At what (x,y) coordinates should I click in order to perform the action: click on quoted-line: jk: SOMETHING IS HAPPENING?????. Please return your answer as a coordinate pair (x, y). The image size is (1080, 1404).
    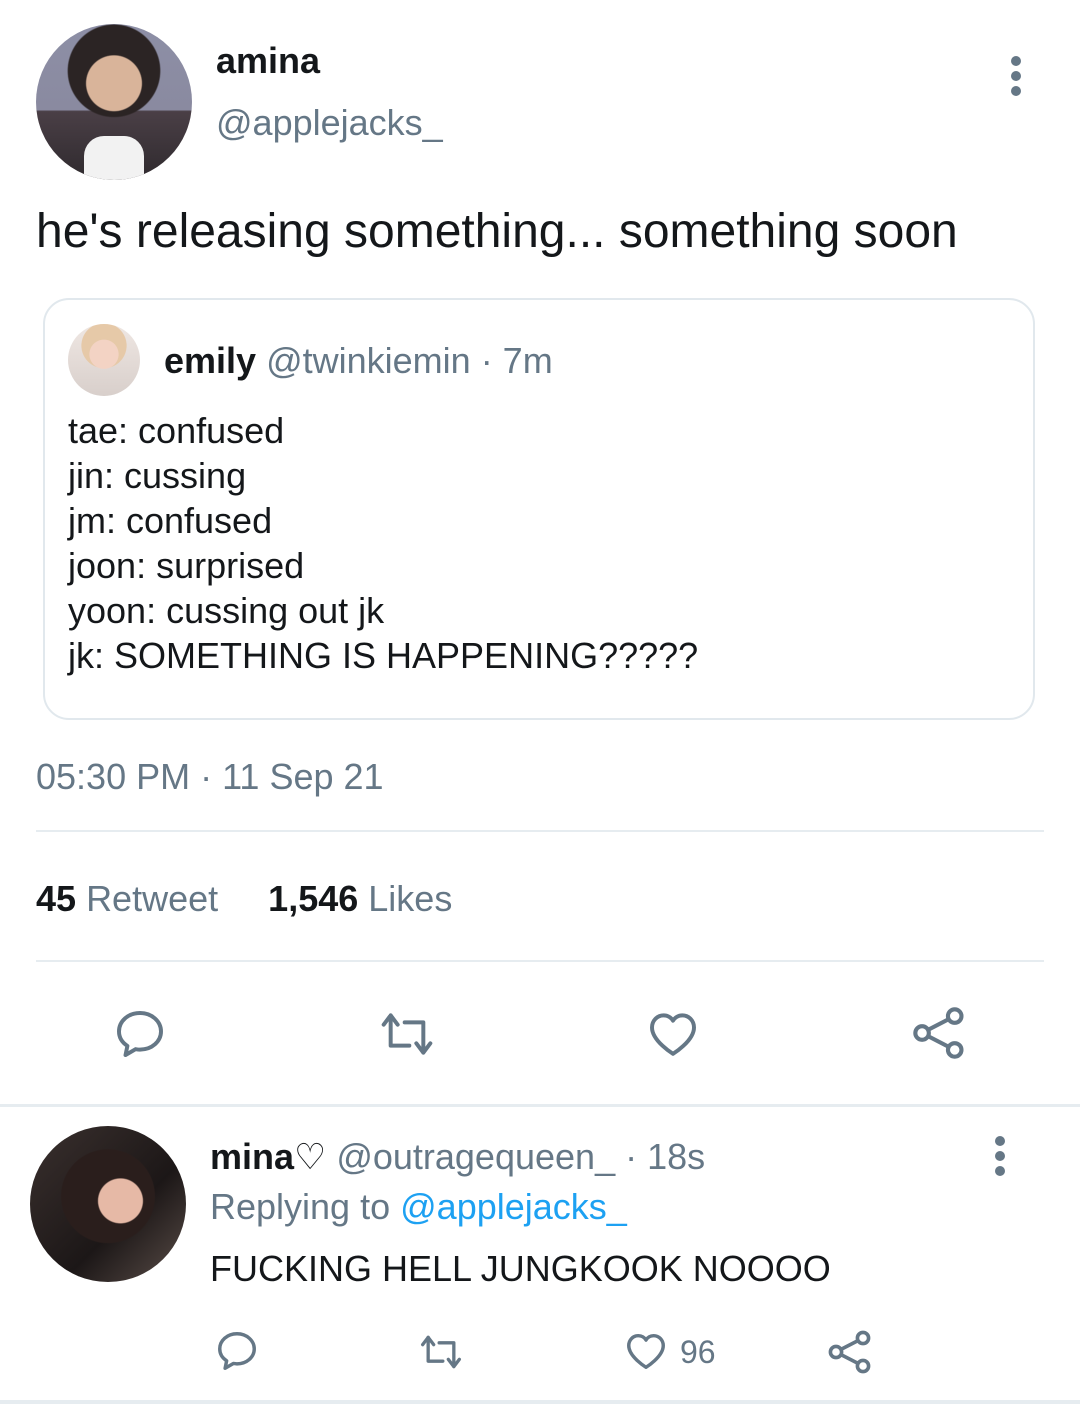
    Looking at the image, I should click on (383, 655).